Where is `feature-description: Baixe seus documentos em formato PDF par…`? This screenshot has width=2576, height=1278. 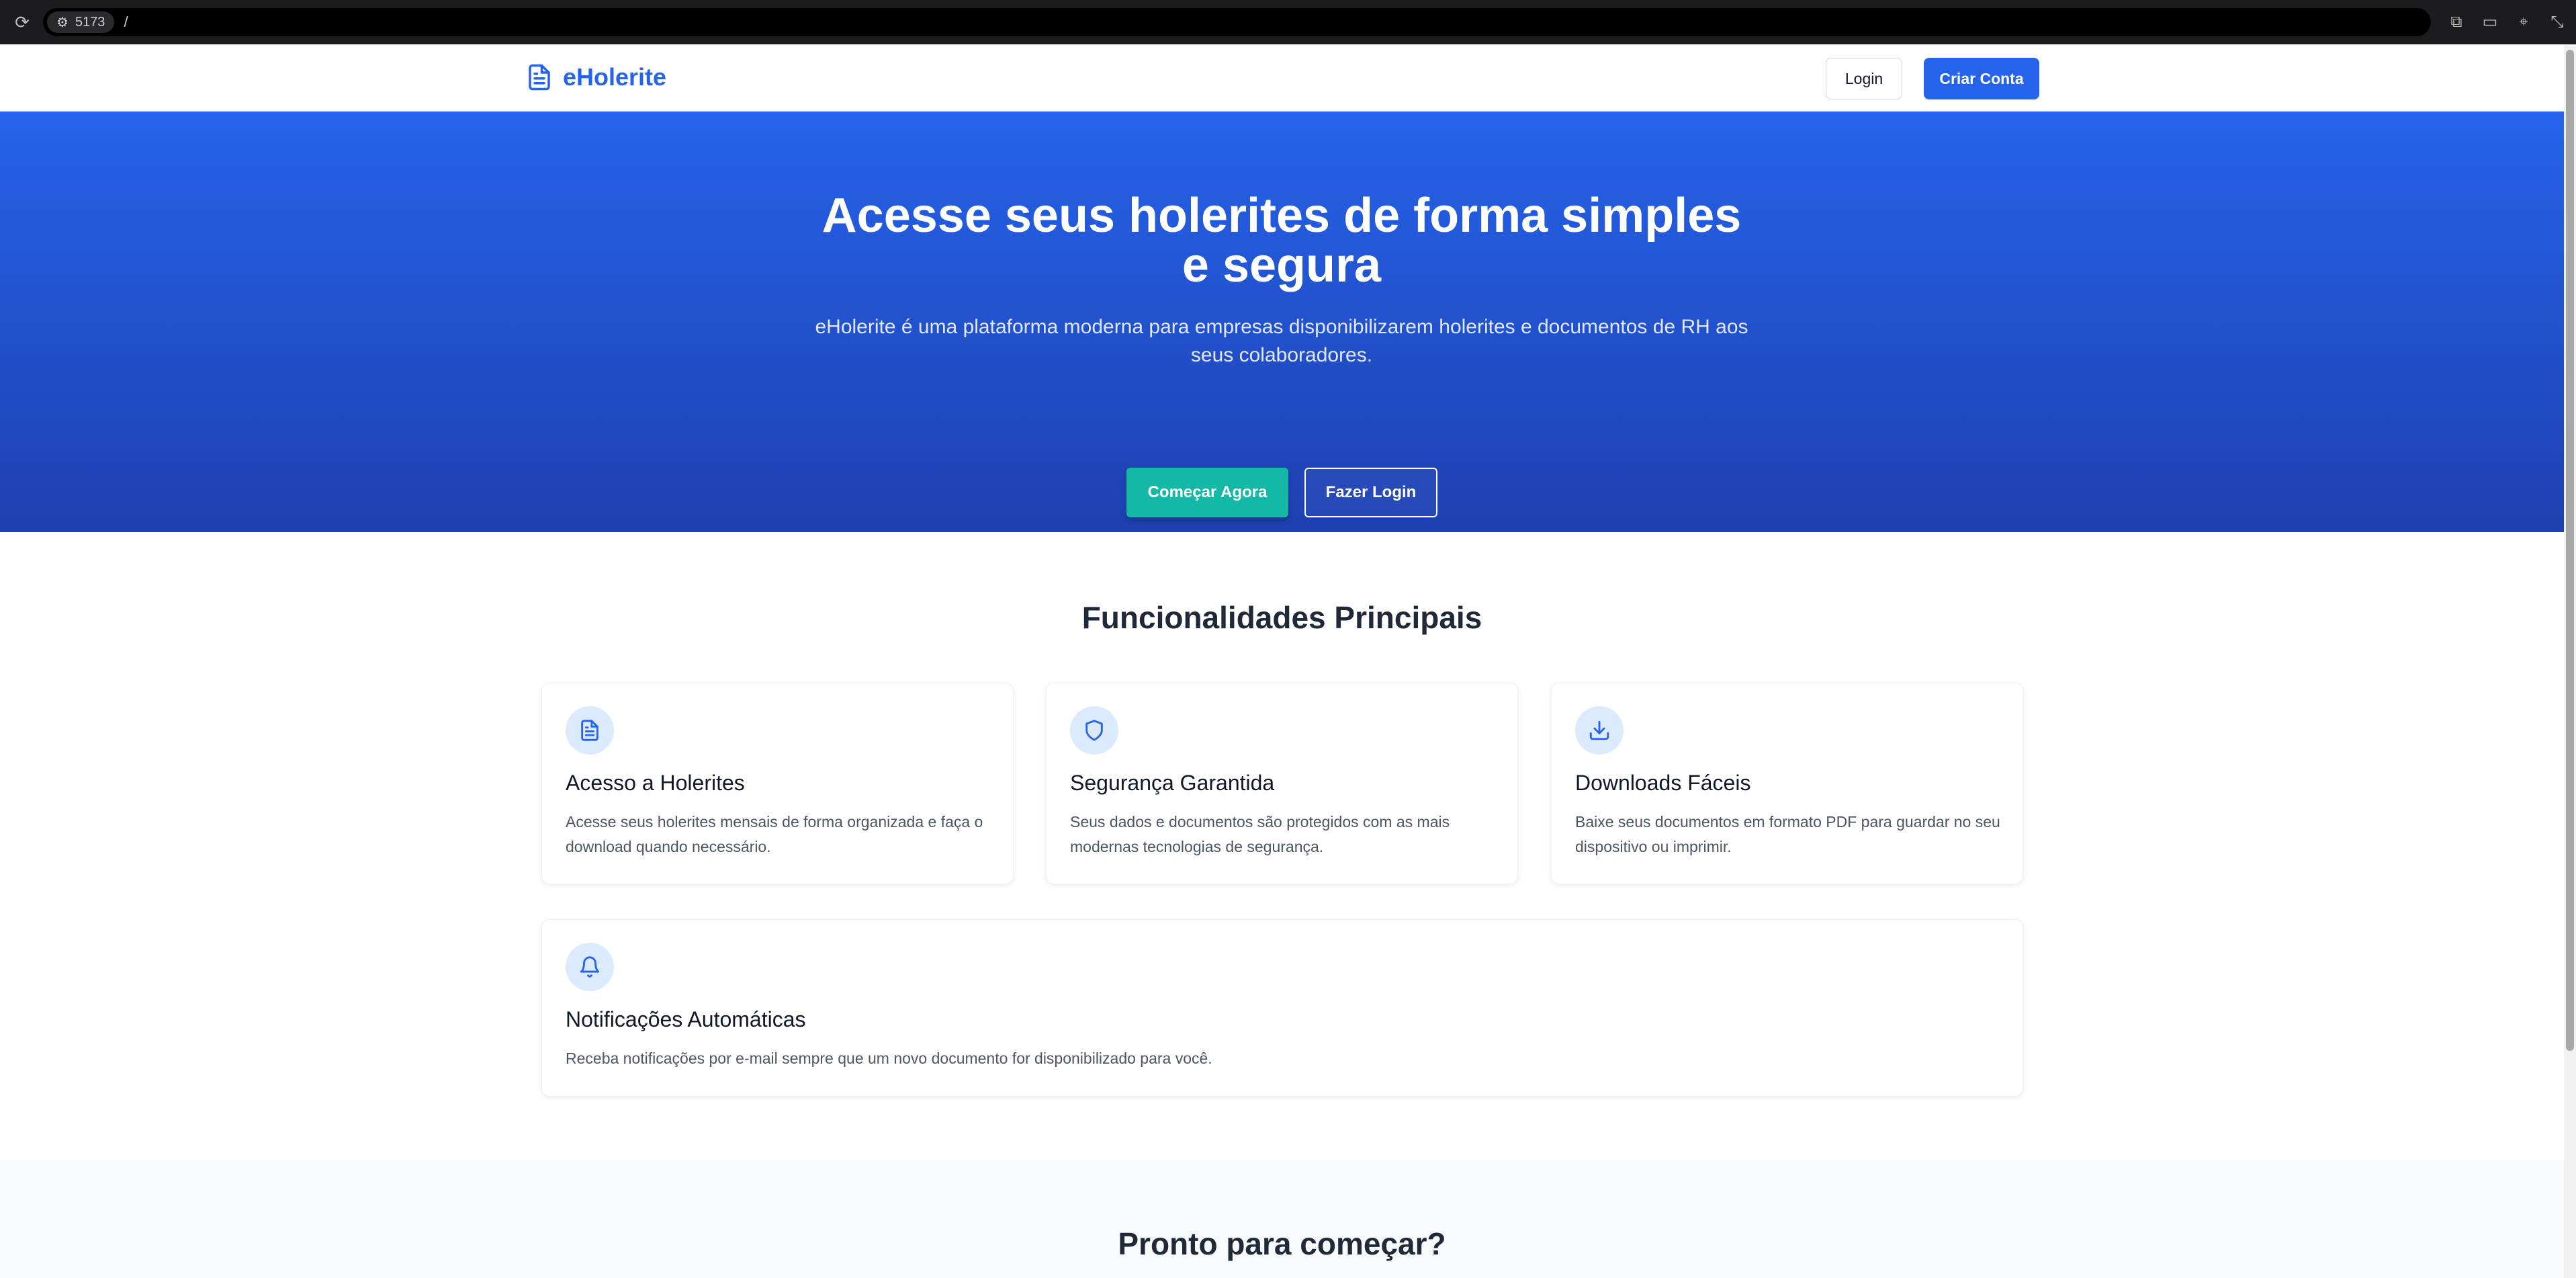
feature-description: Baixe seus documentos em formato PDF par… is located at coordinates (1788, 834).